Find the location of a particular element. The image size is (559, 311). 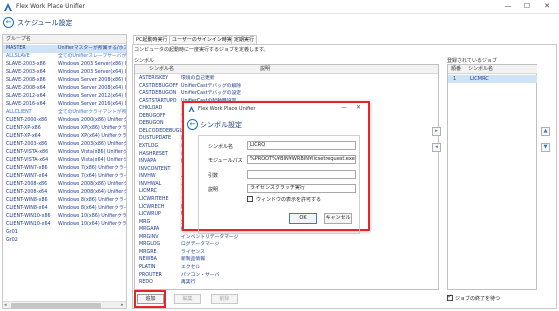

add-to-jobs-arrow-icon: ▸ is located at coordinates (436, 131).